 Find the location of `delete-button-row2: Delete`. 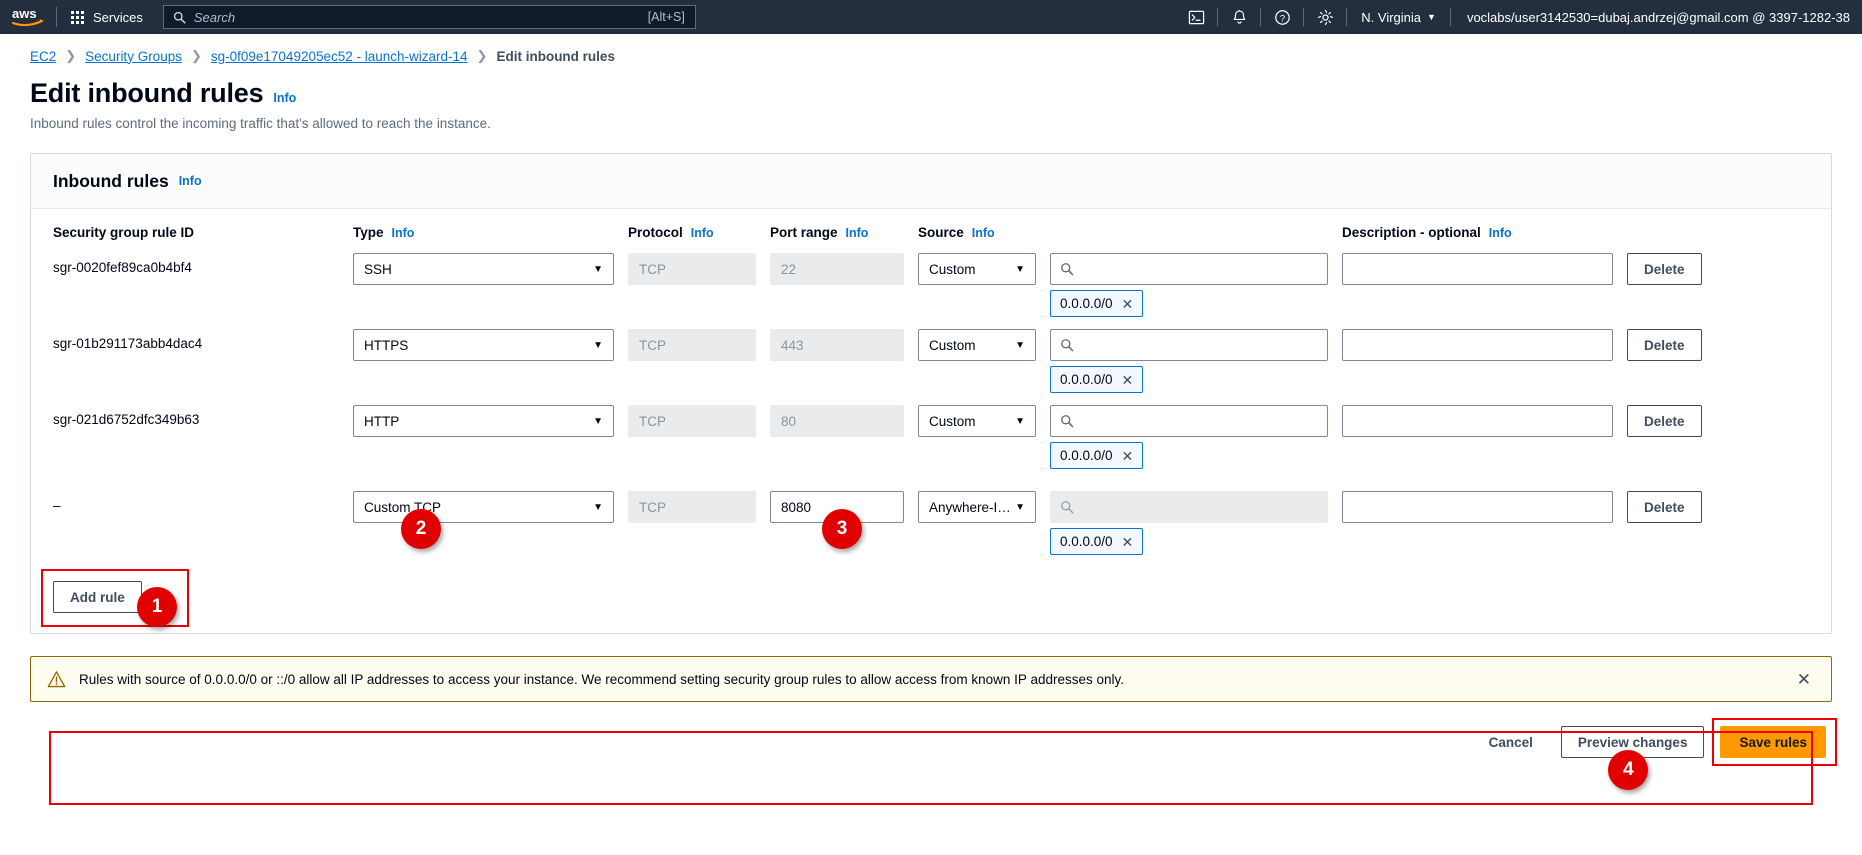

delete-button-row2: Delete is located at coordinates (1664, 345).